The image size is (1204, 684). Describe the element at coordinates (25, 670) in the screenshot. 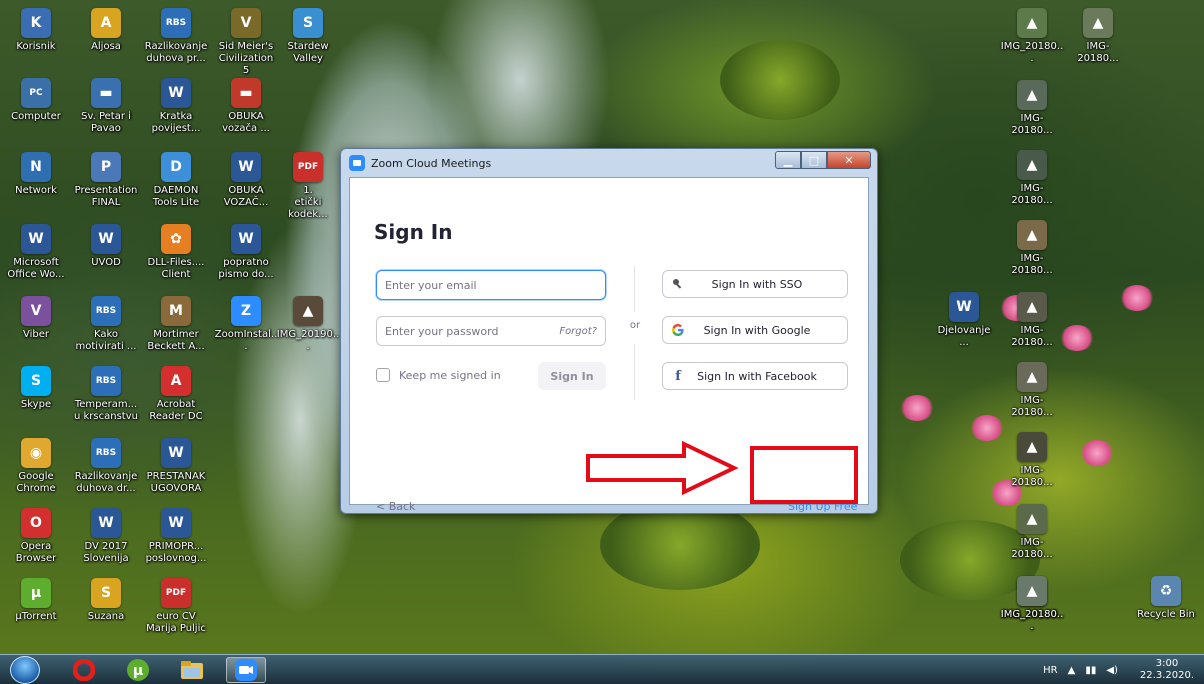

I see `start-button` at that location.